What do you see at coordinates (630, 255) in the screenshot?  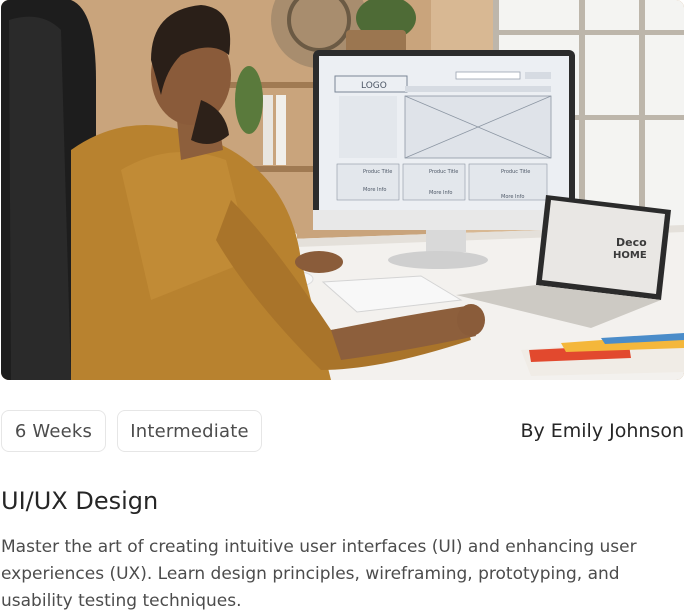 I see `laptop-brand-line2: HOME` at bounding box center [630, 255].